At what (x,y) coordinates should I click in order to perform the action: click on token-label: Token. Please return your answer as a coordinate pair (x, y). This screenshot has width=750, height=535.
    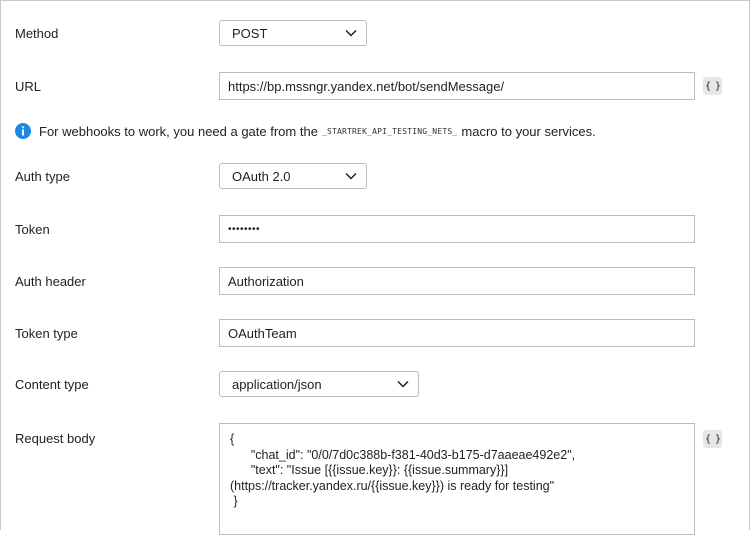
    Looking at the image, I should click on (32, 229).